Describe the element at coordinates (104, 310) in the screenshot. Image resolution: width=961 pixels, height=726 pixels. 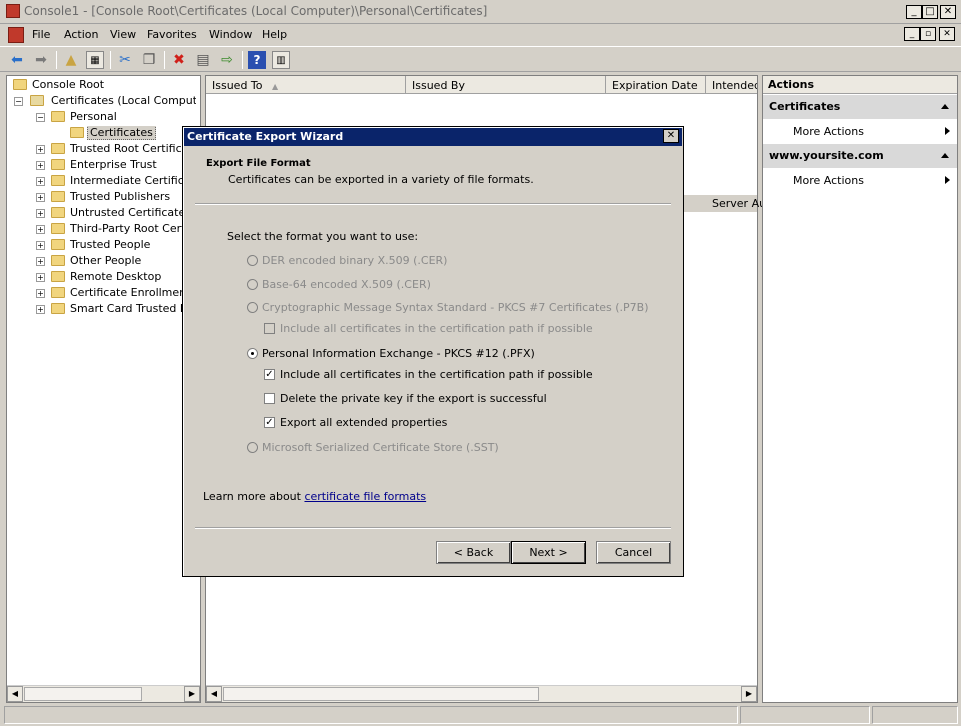
I see `tree-item-smart-card-roots: + Smart Card Trusted Roots` at that location.